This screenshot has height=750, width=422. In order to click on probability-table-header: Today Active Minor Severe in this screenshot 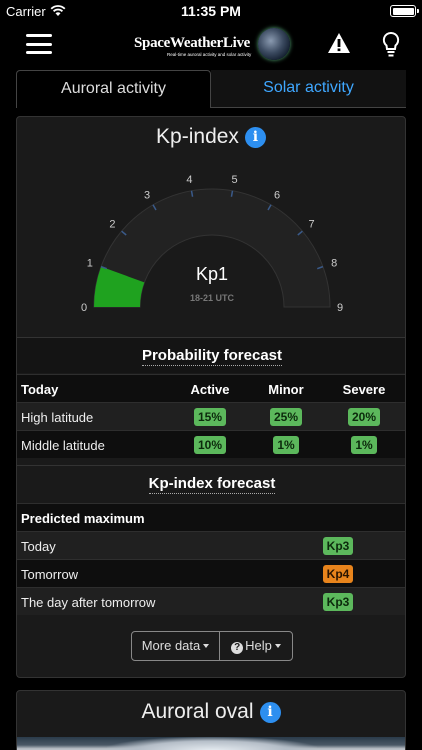, I will do `click(211, 388)`.